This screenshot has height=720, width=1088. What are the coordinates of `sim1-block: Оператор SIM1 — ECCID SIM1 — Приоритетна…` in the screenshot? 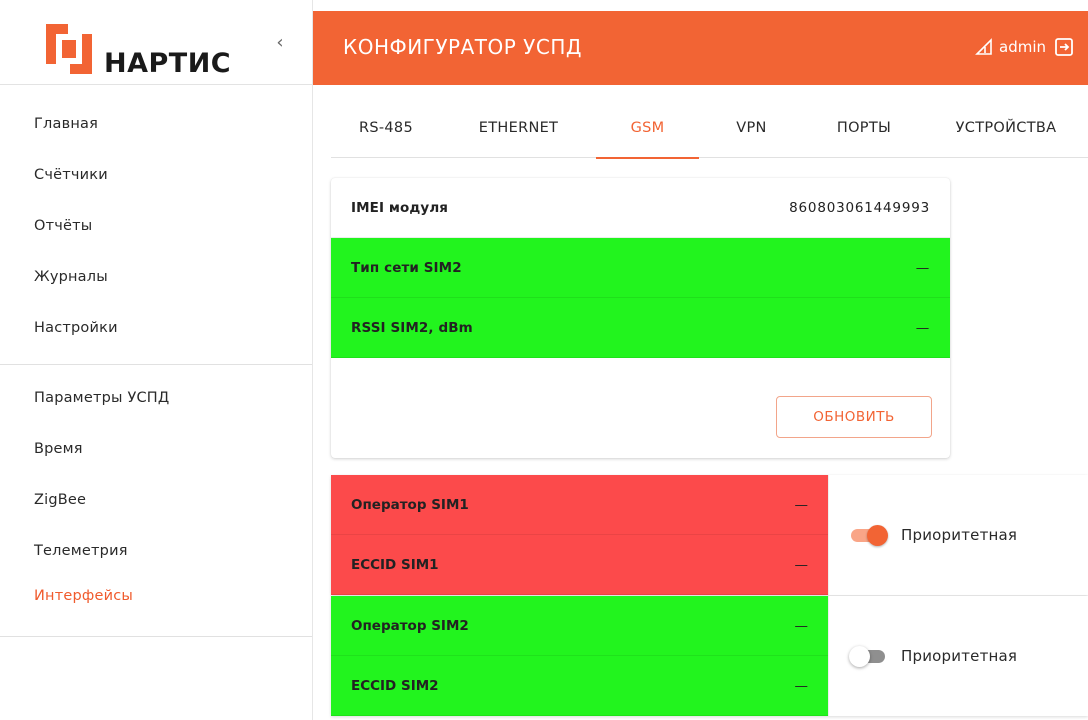 It's located at (709, 535).